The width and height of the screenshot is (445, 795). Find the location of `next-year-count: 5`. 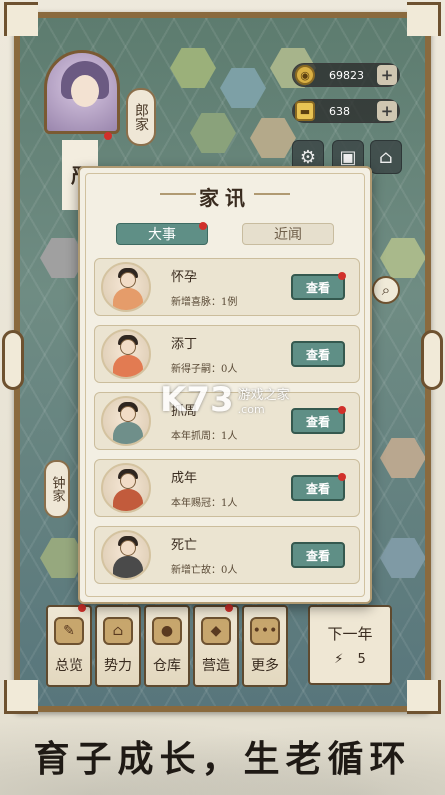

next-year-count: 5 is located at coordinates (361, 659).